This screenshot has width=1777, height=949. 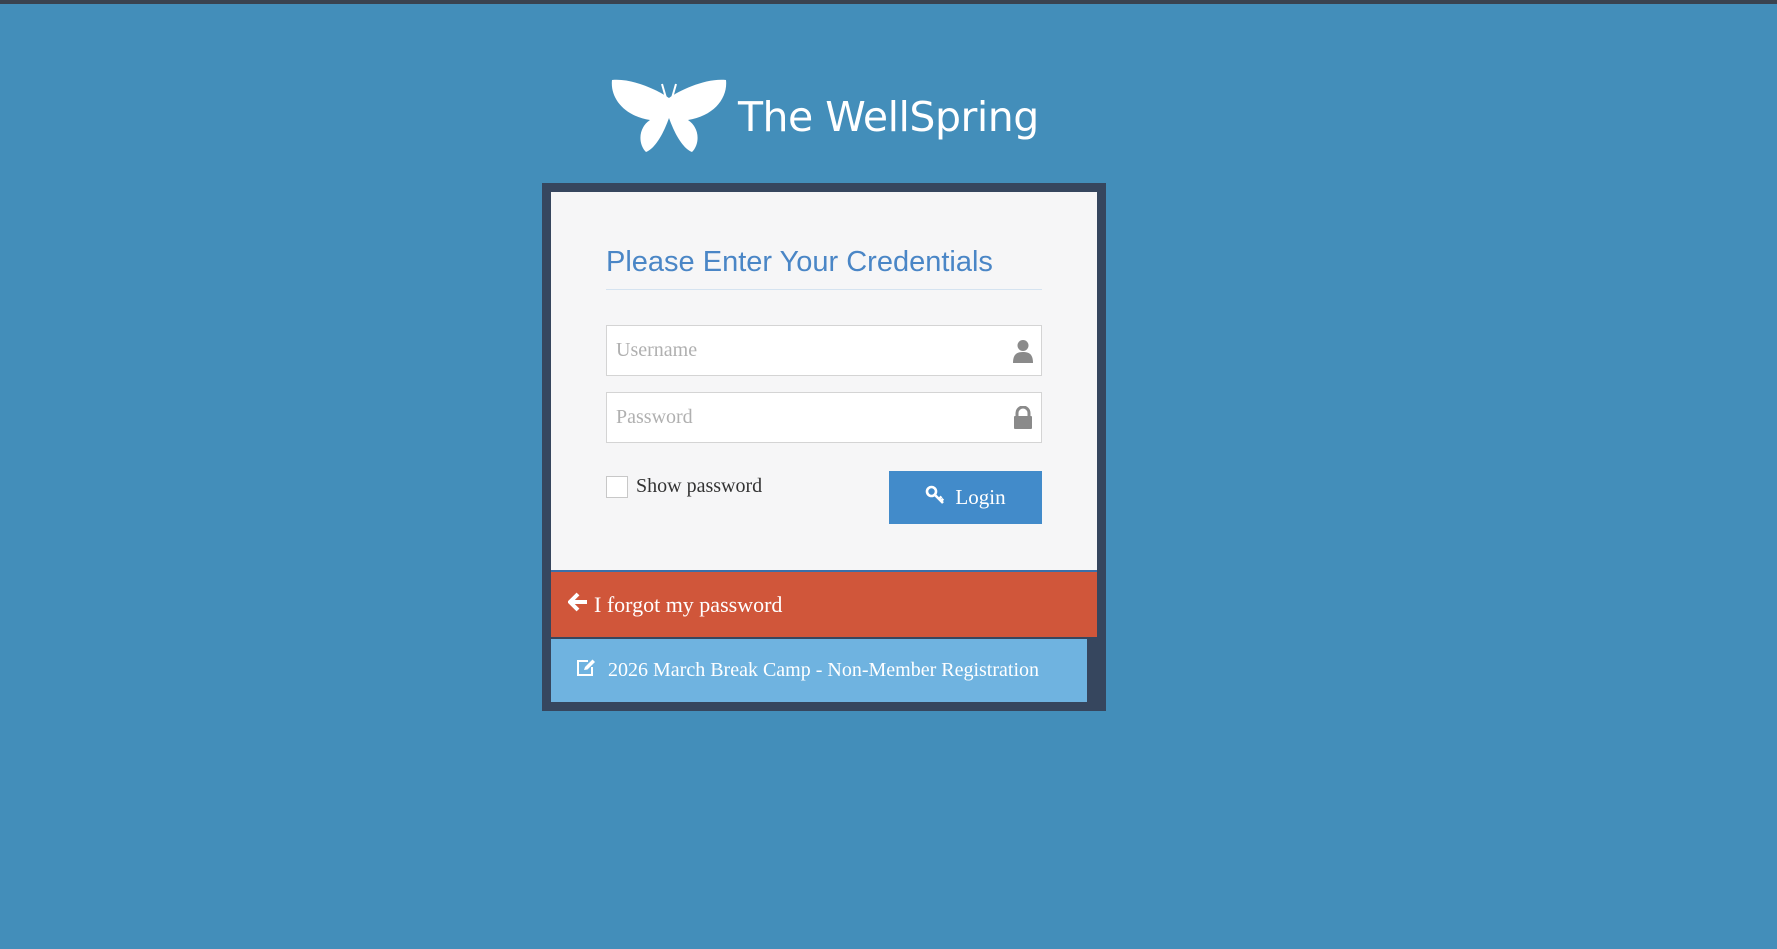 What do you see at coordinates (1023, 351) in the screenshot?
I see `user-icon` at bounding box center [1023, 351].